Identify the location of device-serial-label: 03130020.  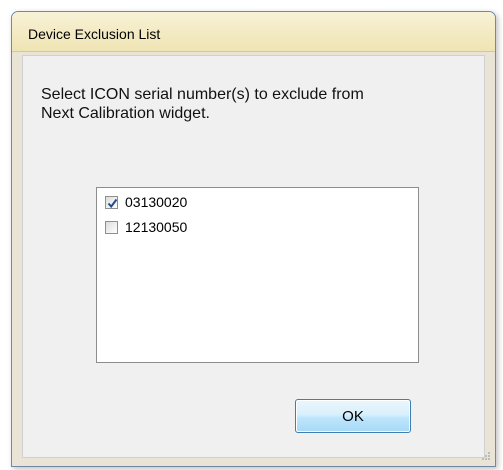
(156, 202).